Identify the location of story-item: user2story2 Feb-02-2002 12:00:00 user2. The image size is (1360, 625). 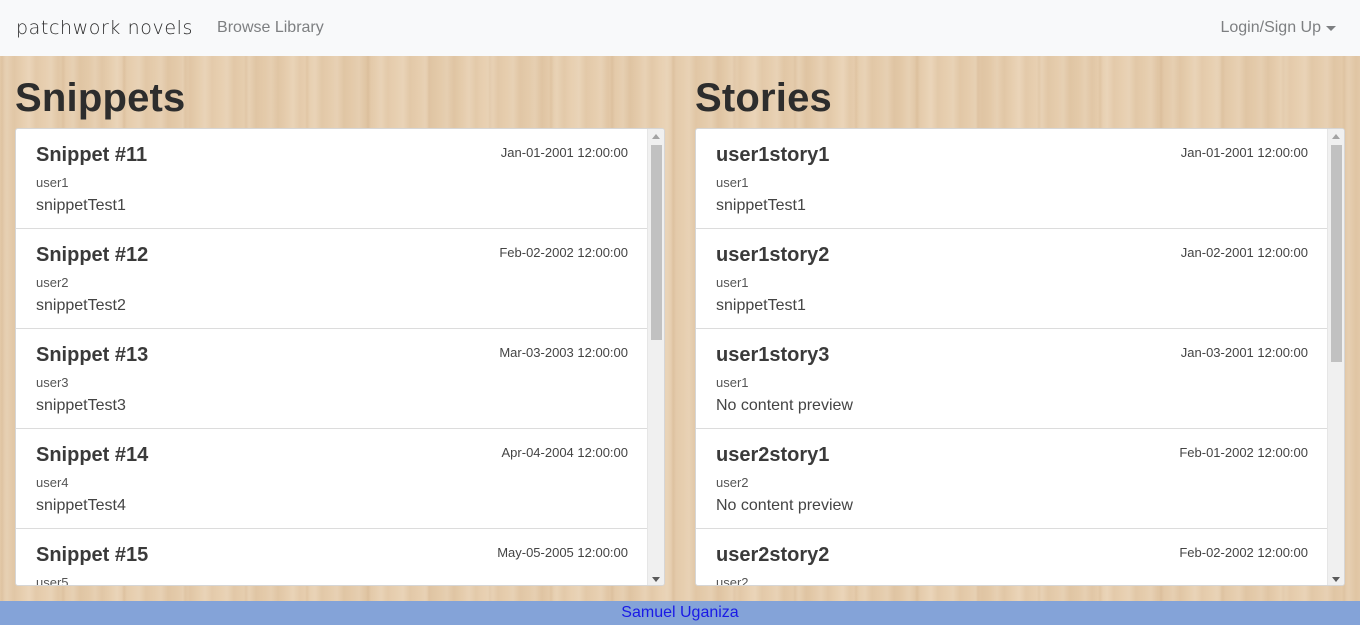
(1012, 557).